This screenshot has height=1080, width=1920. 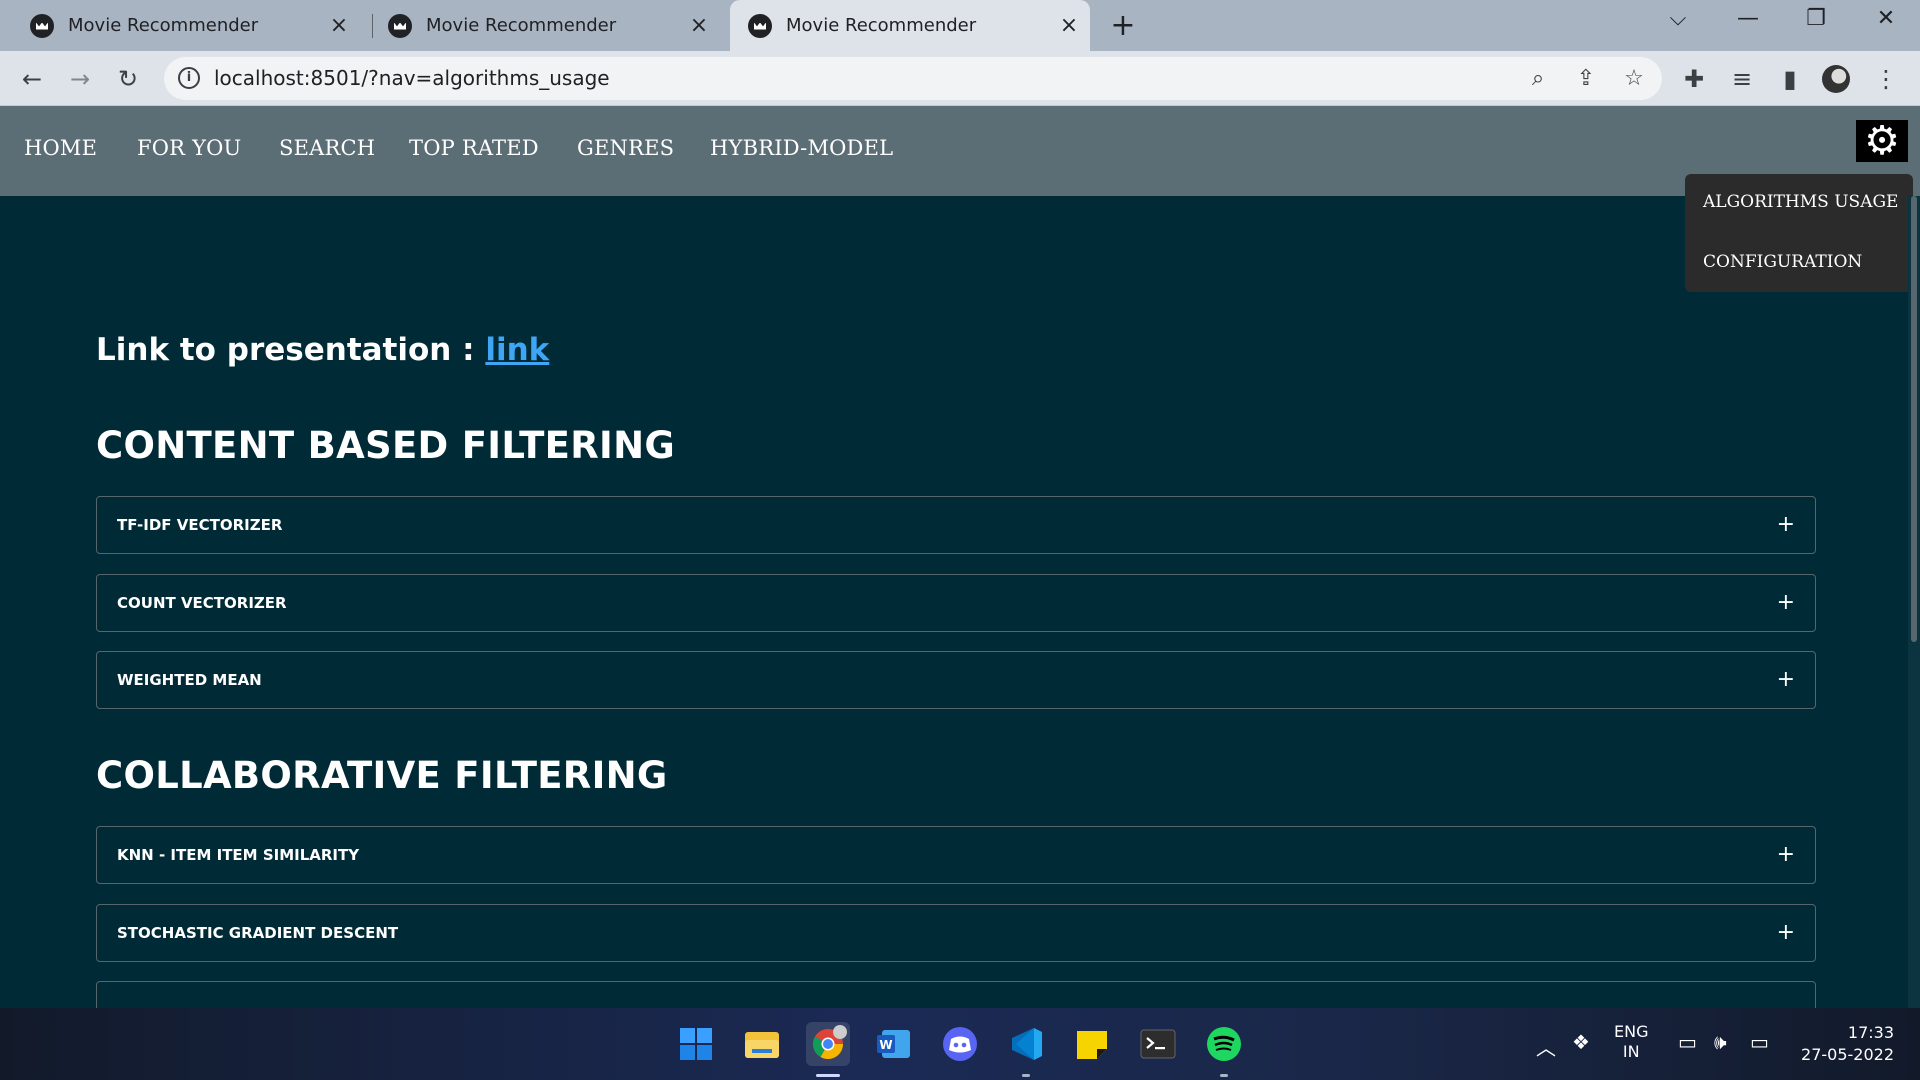 I want to click on url-text: localhost:8501/?nav=algorithms_usage, so click(x=412, y=78).